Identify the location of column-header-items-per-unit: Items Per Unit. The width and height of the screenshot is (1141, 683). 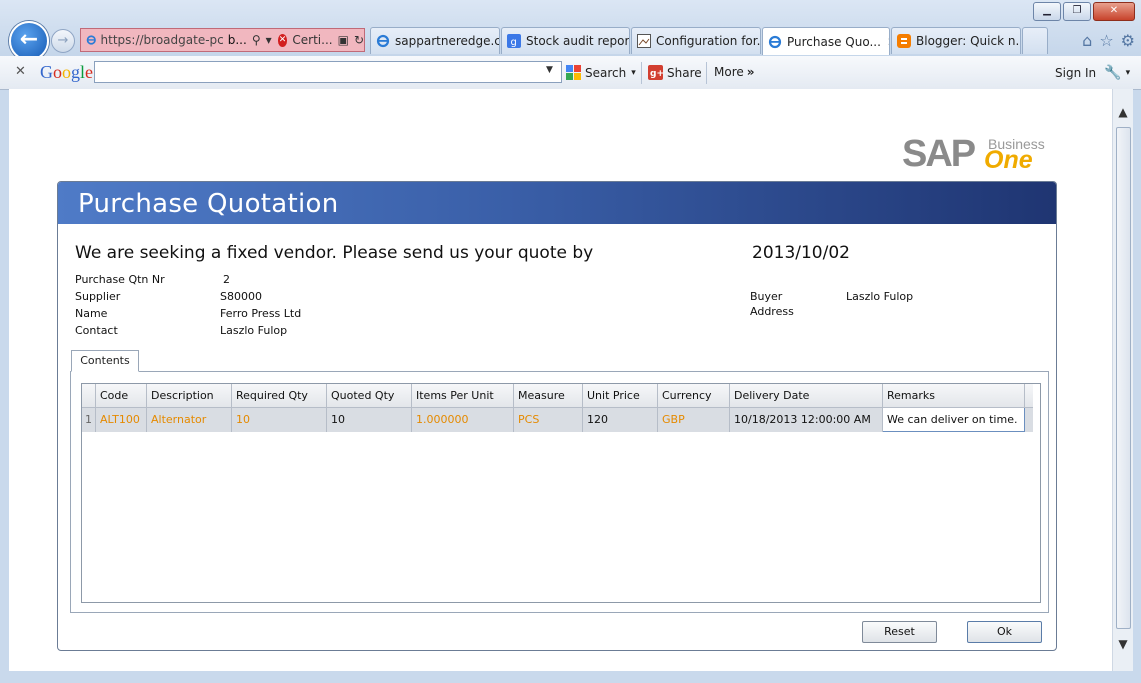
(462, 396).